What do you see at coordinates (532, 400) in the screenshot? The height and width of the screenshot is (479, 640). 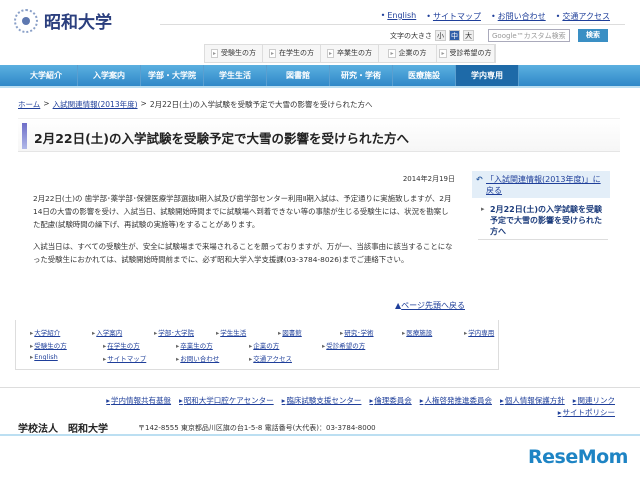 I see `footer-link: 個人情報保護方針` at bounding box center [532, 400].